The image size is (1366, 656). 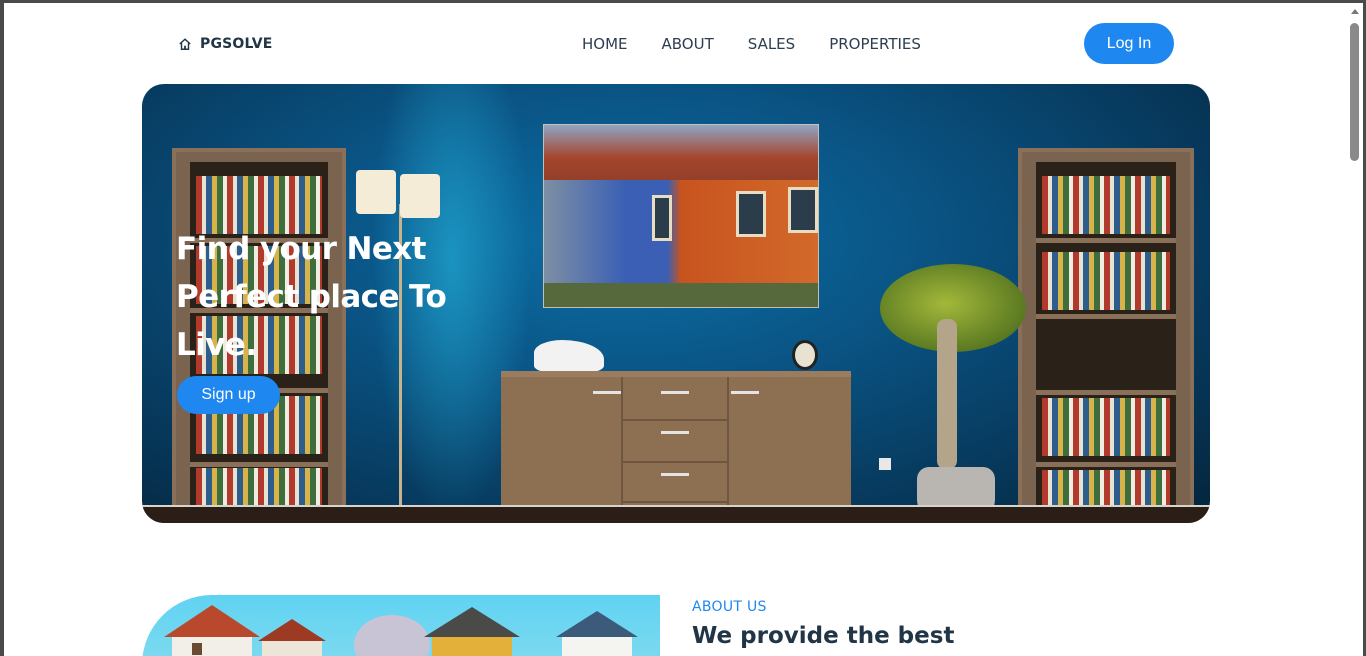 What do you see at coordinates (823, 636) in the screenshot?
I see `about-section-title: We provide the best` at bounding box center [823, 636].